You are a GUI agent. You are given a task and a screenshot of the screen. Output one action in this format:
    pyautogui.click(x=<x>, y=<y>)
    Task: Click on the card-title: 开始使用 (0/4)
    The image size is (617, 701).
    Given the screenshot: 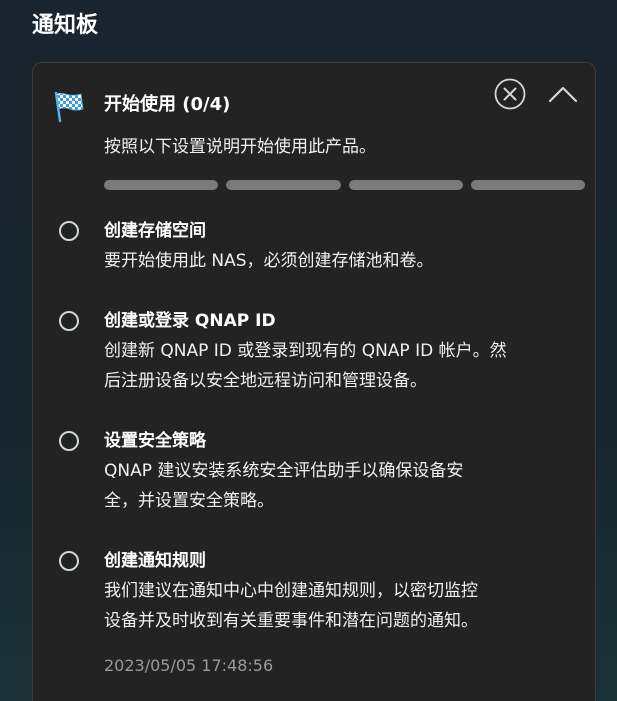 What is the action you would take?
    pyautogui.click(x=167, y=104)
    